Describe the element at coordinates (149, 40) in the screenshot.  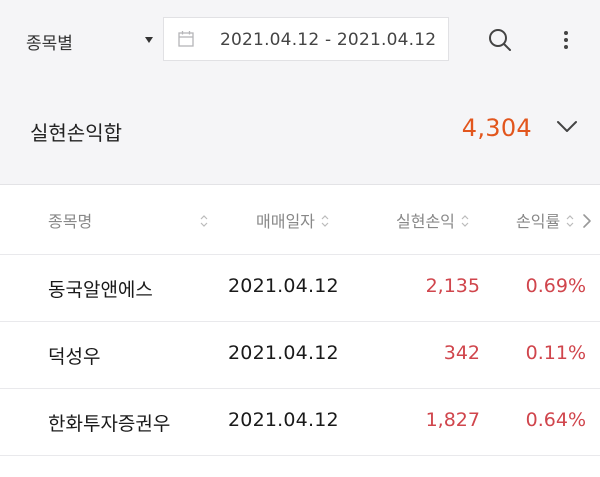
I see `caret-down-icon` at that location.